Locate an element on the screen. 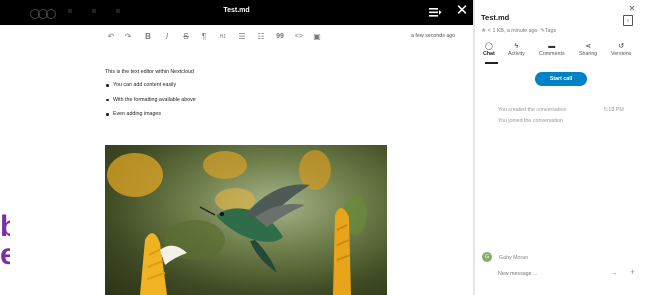  numbered-list-icon: ☷ is located at coordinates (261, 37).